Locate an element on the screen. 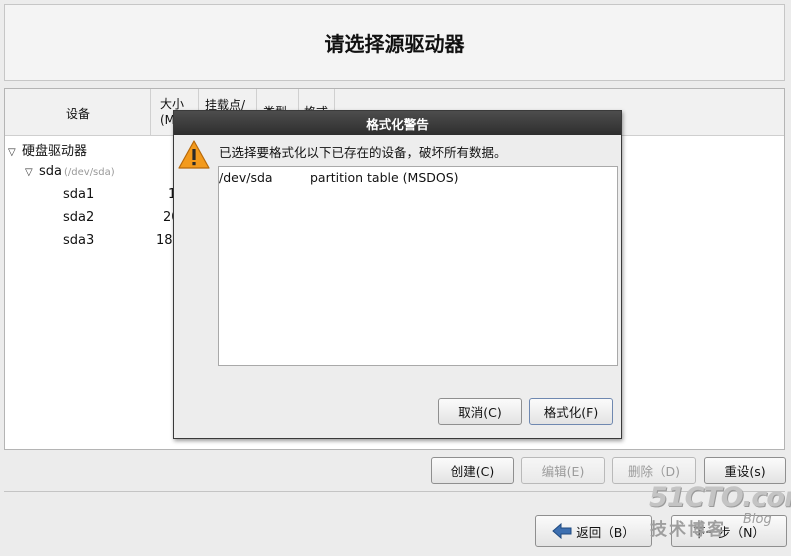 The image size is (791, 556). list-item-description: partition table (MSDOS) is located at coordinates (384, 177).